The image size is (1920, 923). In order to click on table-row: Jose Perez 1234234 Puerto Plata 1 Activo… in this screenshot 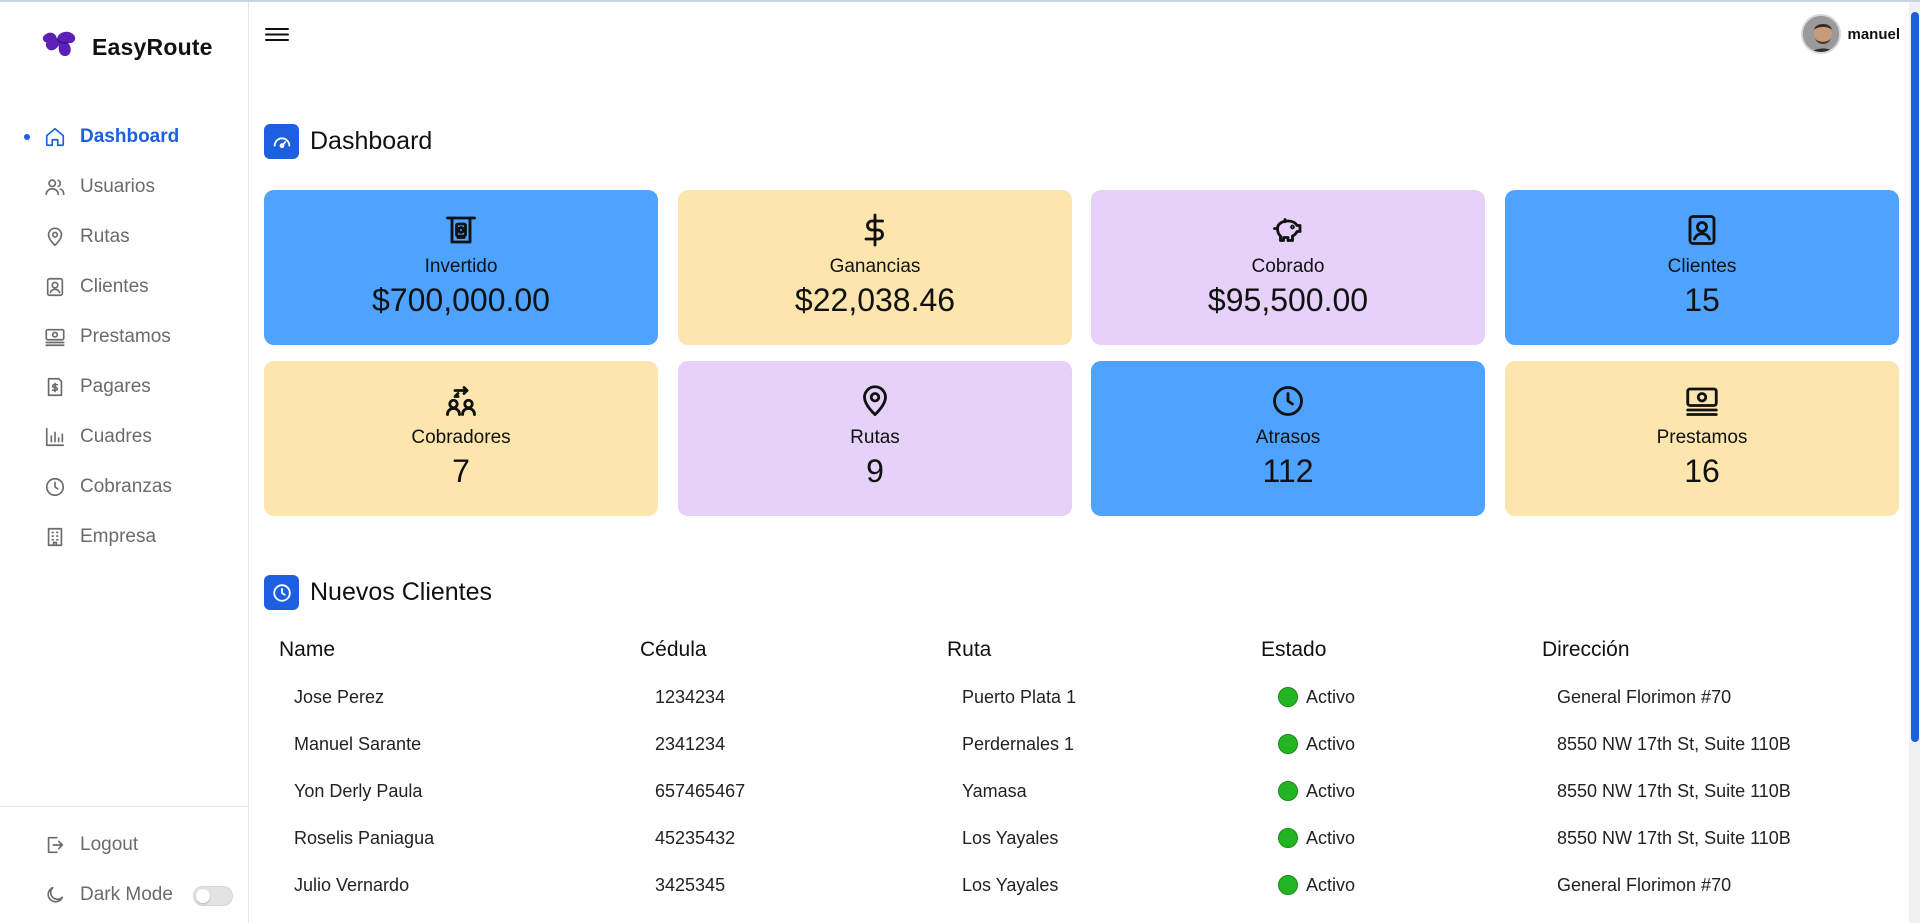, I will do `click(1084, 698)`.